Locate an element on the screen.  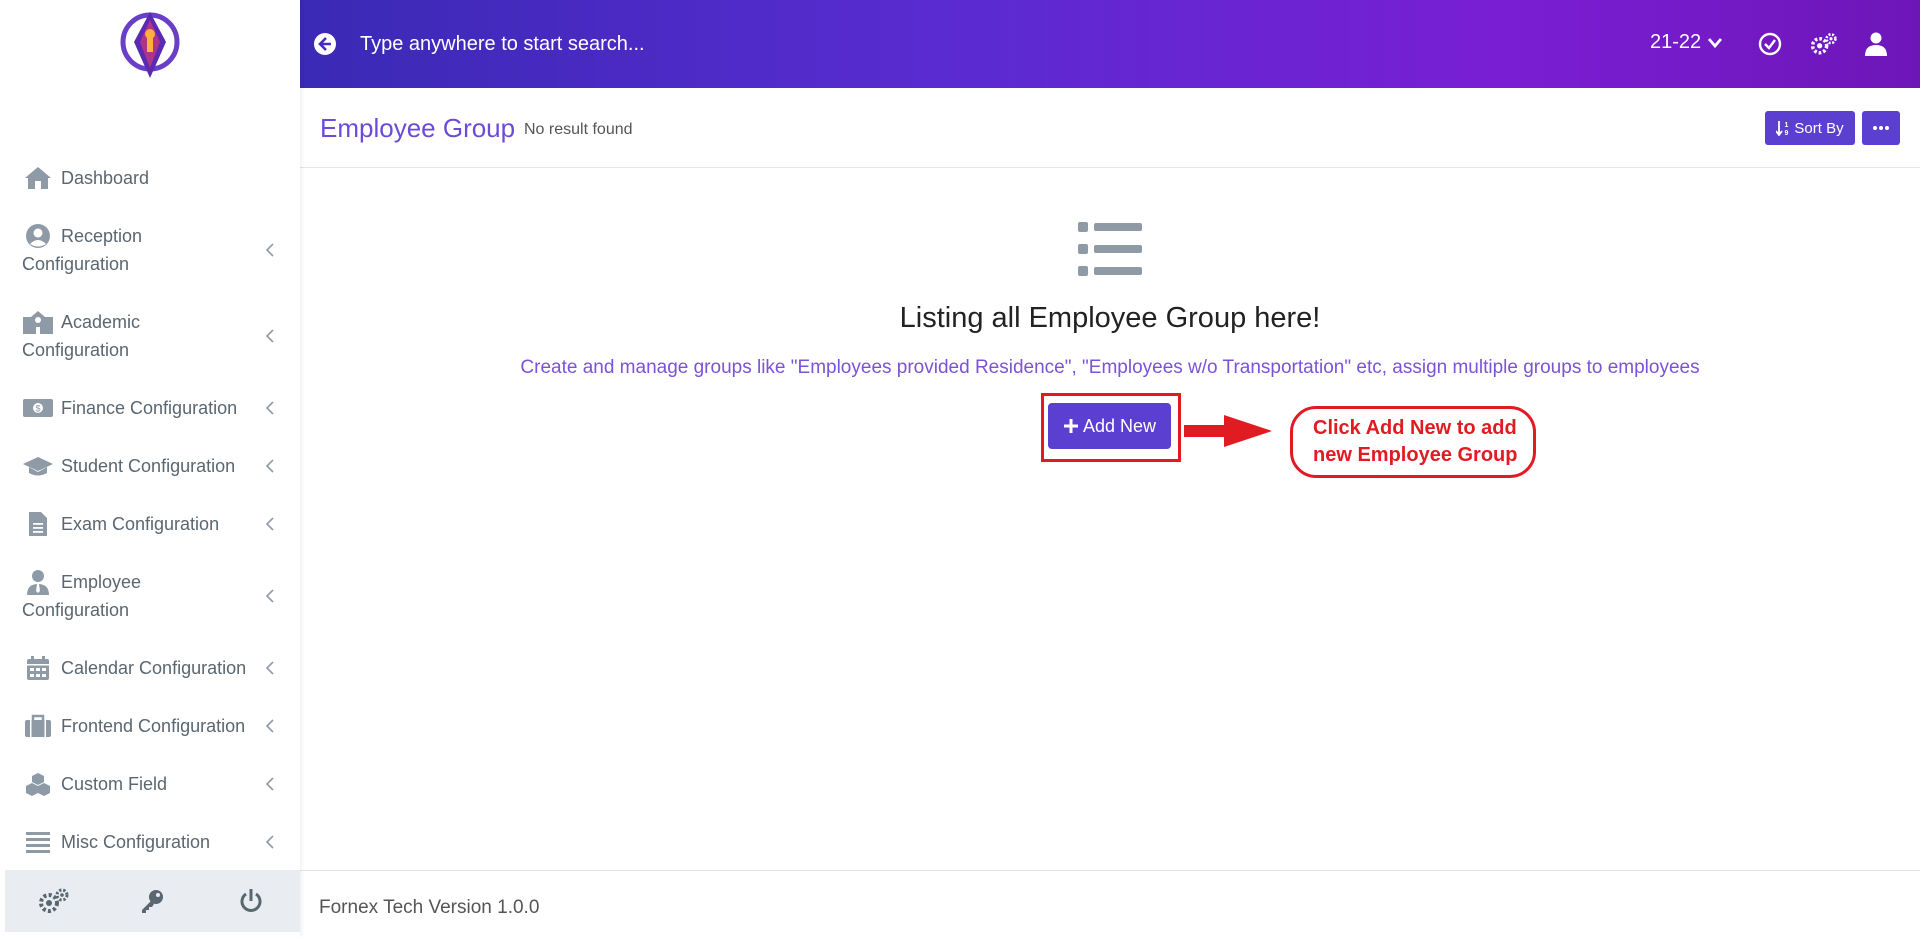
settings-button is located at coordinates (54, 901).